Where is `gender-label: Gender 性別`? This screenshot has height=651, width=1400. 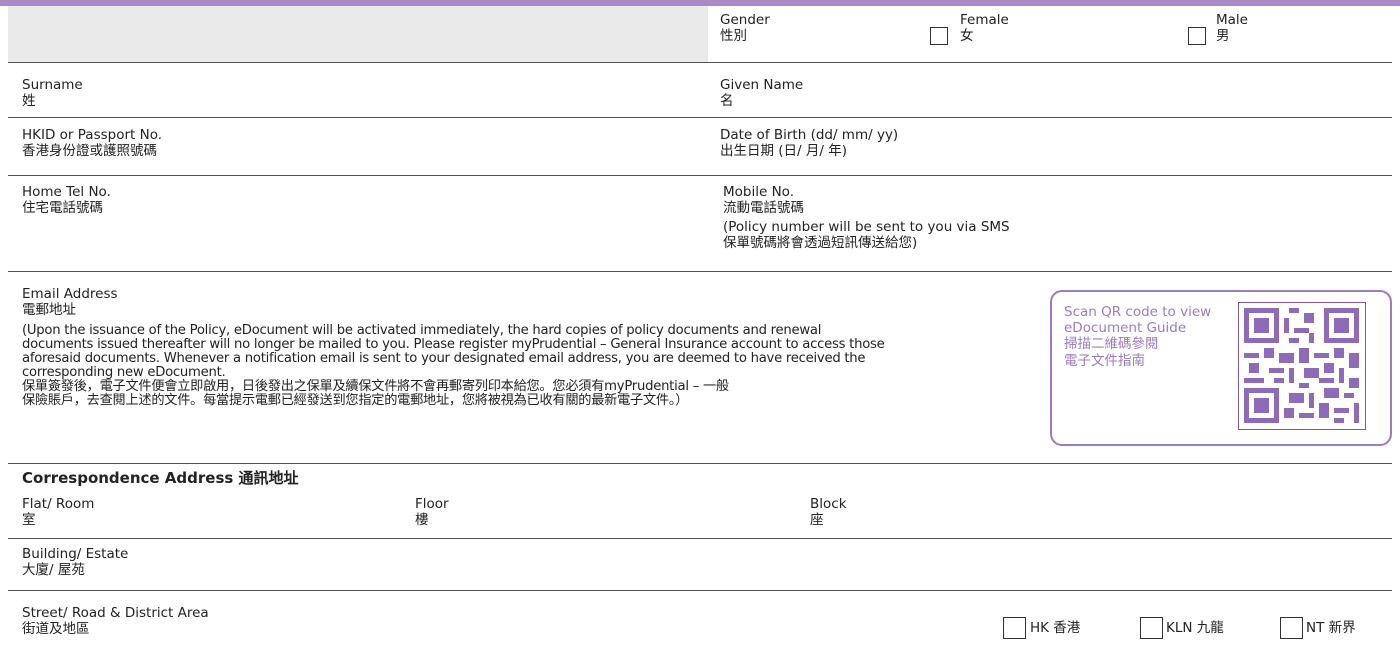
gender-label: Gender 性別 is located at coordinates (745, 28).